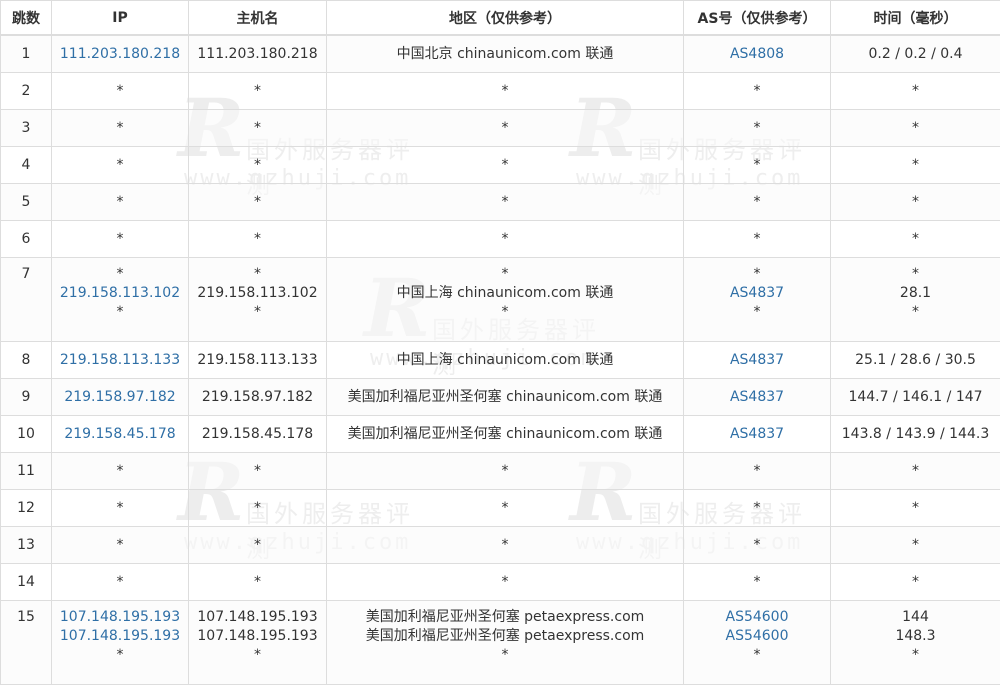 This screenshot has height=685, width=1000. What do you see at coordinates (26, 508) in the screenshot?
I see `hop-cell: 12` at bounding box center [26, 508].